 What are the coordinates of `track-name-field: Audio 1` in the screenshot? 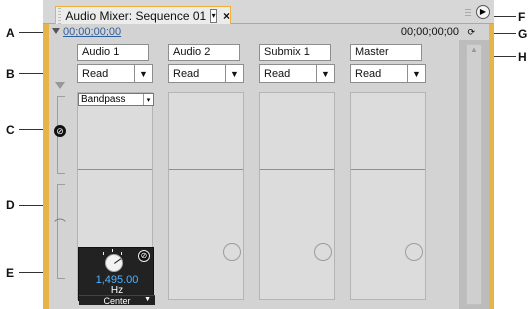 It's located at (113, 52).